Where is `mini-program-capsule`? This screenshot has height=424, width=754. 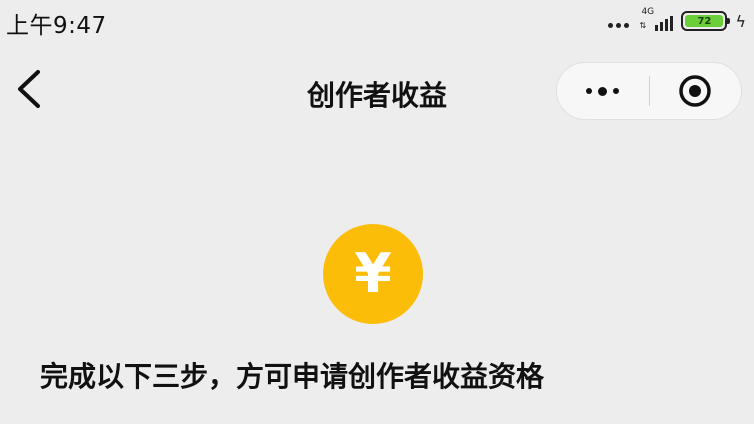
mini-program-capsule is located at coordinates (649, 91).